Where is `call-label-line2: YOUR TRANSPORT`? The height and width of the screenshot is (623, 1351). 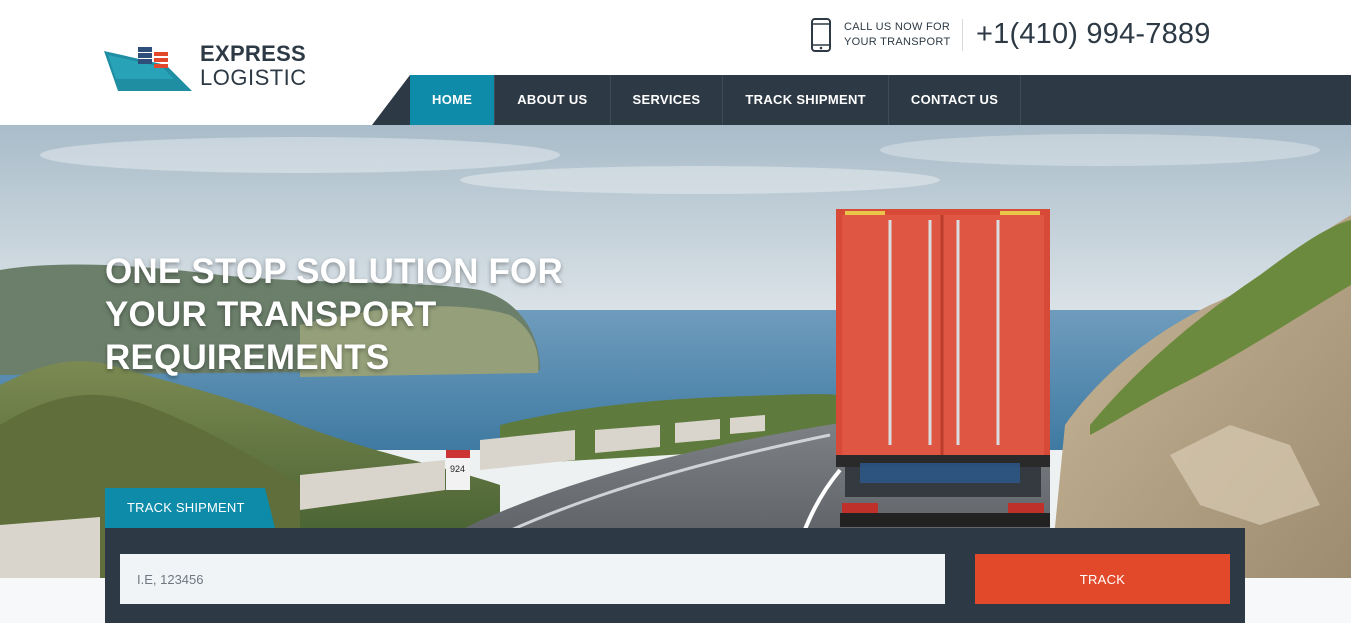
call-label-line2: YOUR TRANSPORT is located at coordinates (897, 42).